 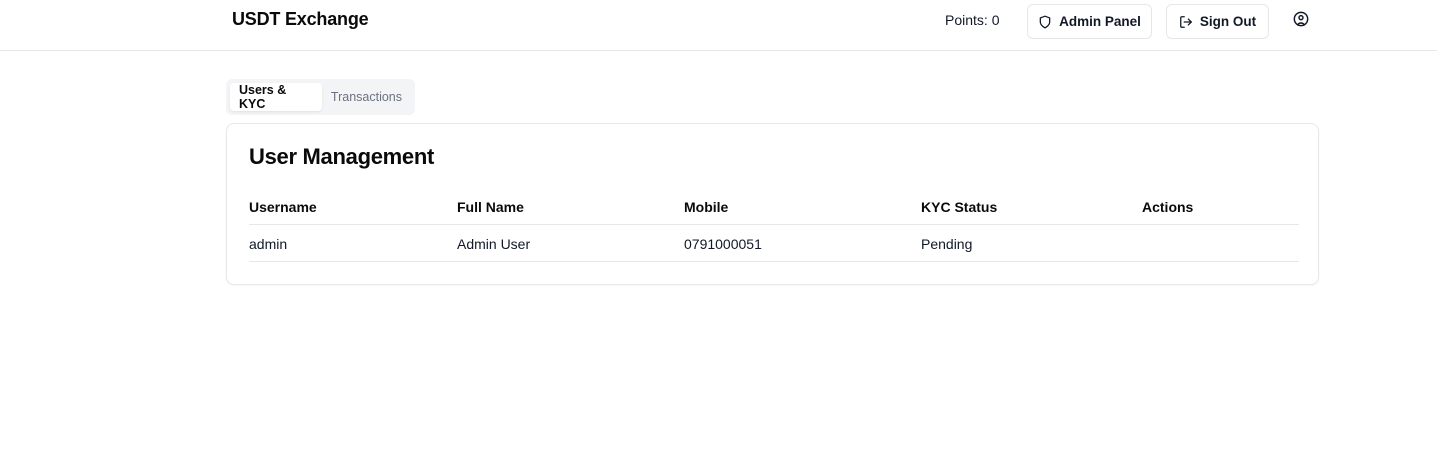 I want to click on brand-title: USDT Exchange, so click(x=300, y=19).